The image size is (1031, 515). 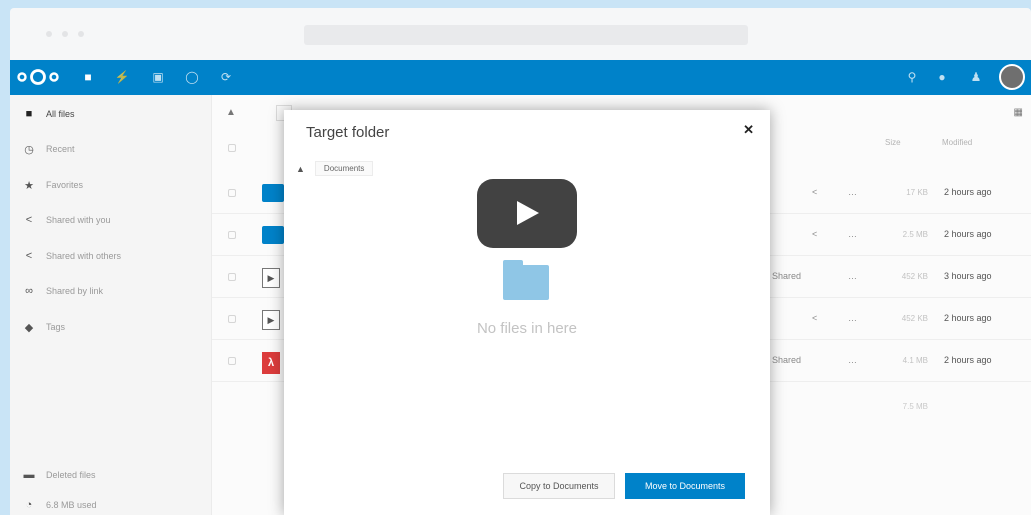 I want to click on file-size: 17 KB, so click(x=917, y=192).